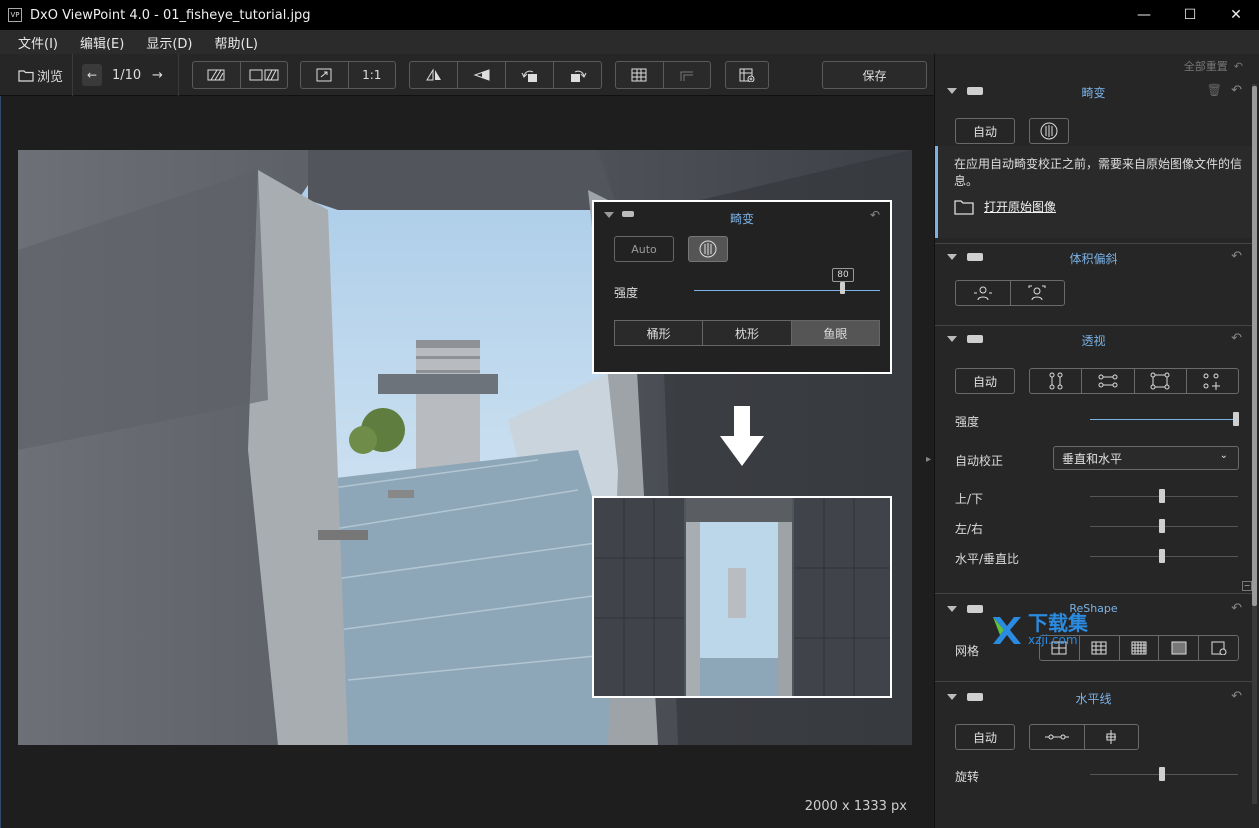  I want to click on reset-all-label: 全部重置, so click(1205, 66).